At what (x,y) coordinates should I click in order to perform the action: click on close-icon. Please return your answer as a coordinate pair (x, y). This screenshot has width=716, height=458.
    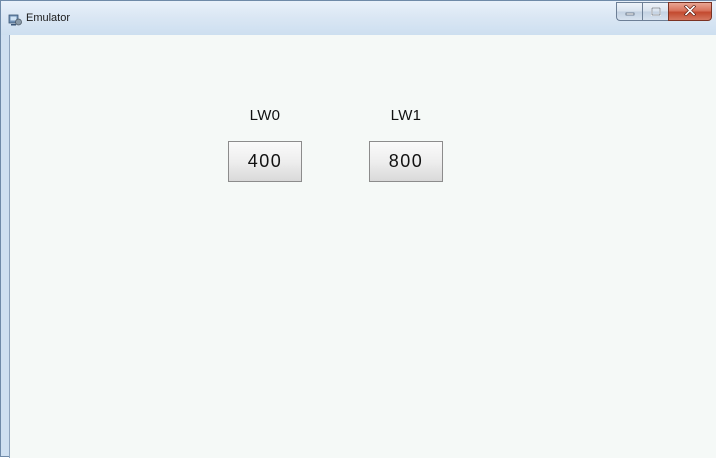
    Looking at the image, I should click on (690, 12).